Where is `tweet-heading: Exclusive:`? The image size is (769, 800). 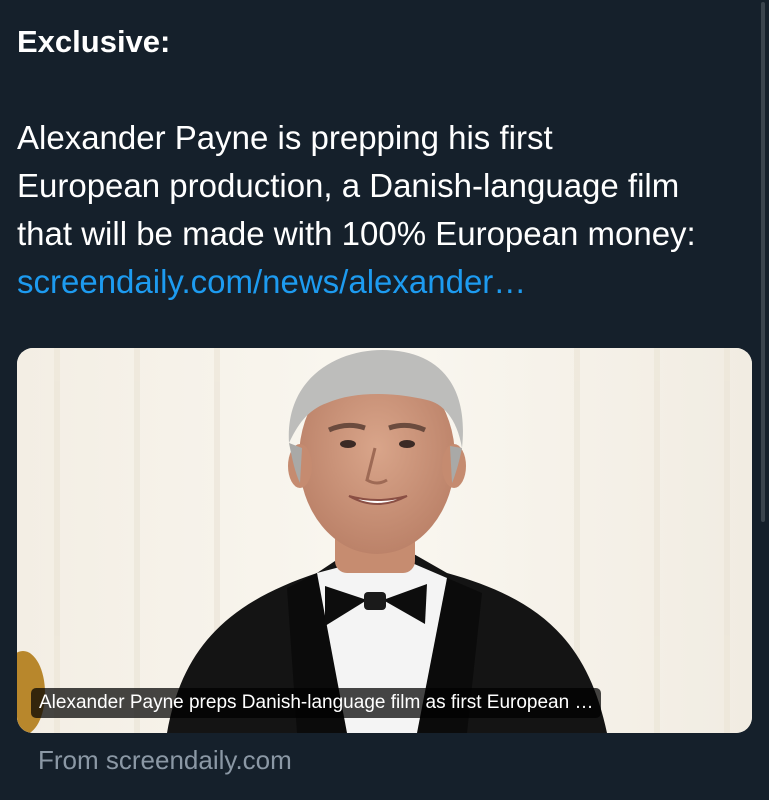
tweet-heading: Exclusive: is located at coordinates (94, 41).